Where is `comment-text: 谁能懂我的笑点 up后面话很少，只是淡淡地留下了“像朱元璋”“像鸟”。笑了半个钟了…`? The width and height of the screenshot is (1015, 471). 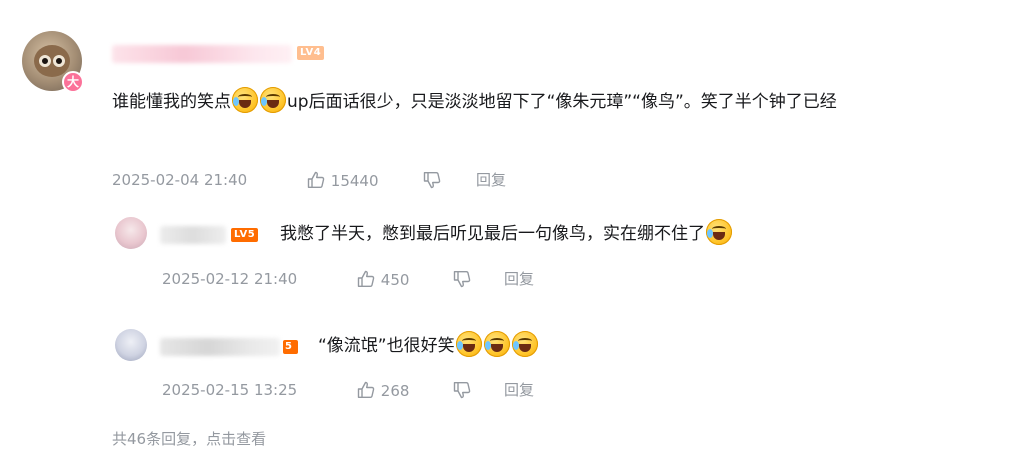 comment-text: 谁能懂我的笑点 up后面话很少，只是淡淡地留下了“像朱元璋”“像鸟”。笑了半个钟了… is located at coordinates (557, 102).